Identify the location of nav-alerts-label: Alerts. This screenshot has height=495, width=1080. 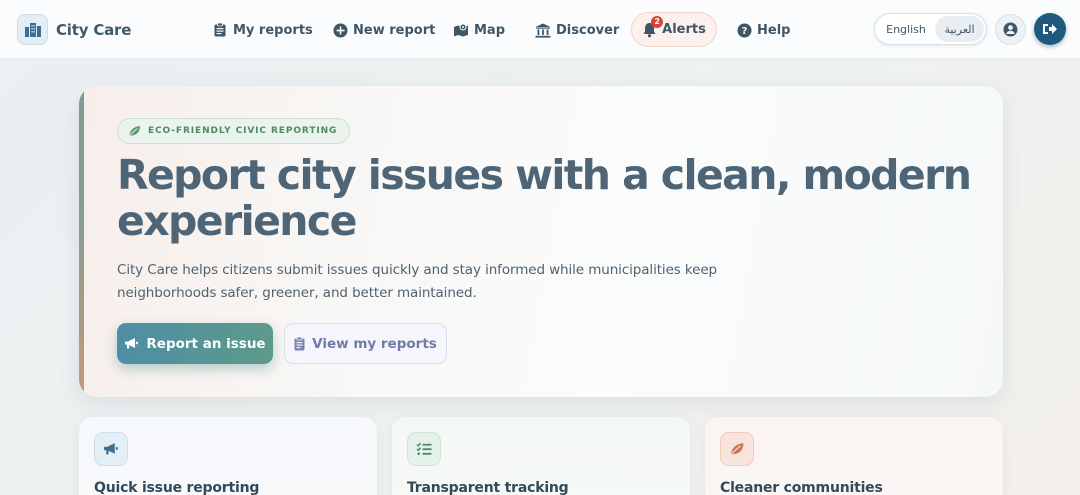
(684, 29).